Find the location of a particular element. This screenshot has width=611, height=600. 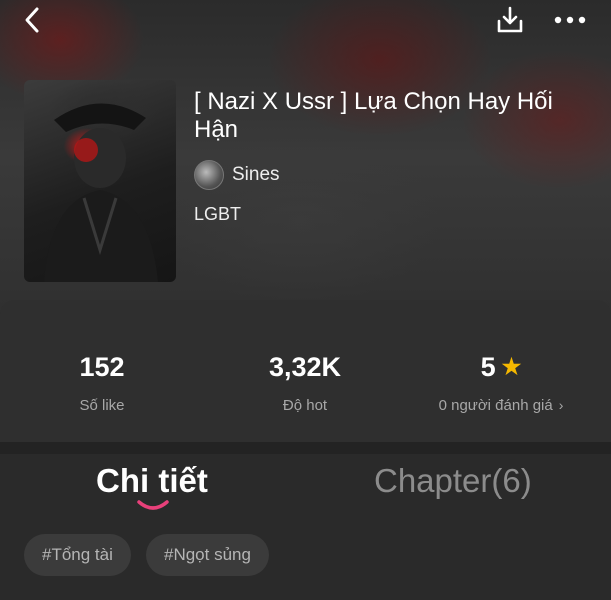

cover-image is located at coordinates (100, 181).